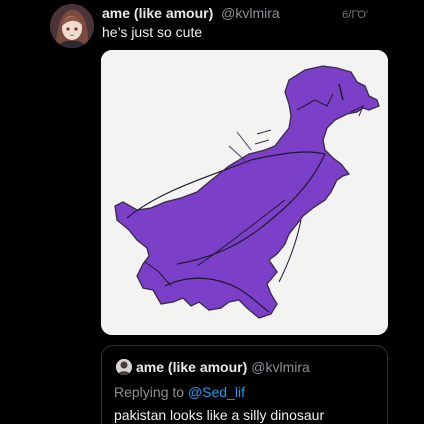 This screenshot has width=424, height=424. I want to click on replying-prefix: Replying to, so click(149, 392).